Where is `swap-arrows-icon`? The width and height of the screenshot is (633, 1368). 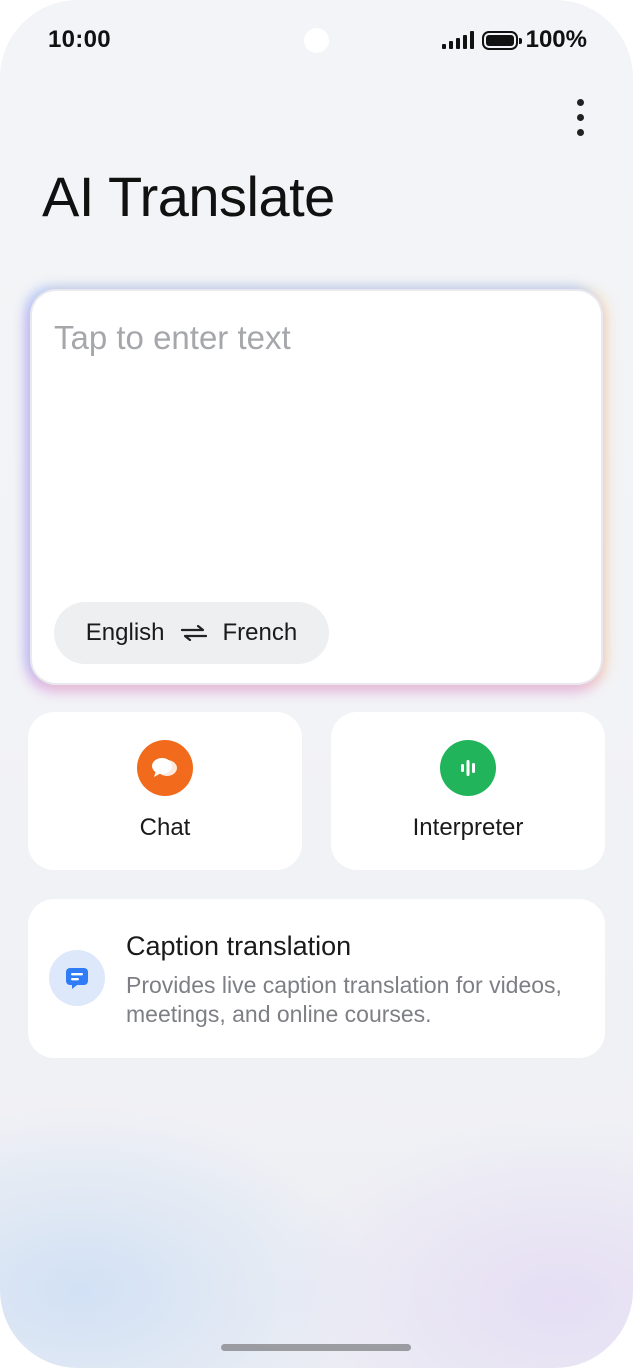
swap-arrows-icon is located at coordinates (193, 633).